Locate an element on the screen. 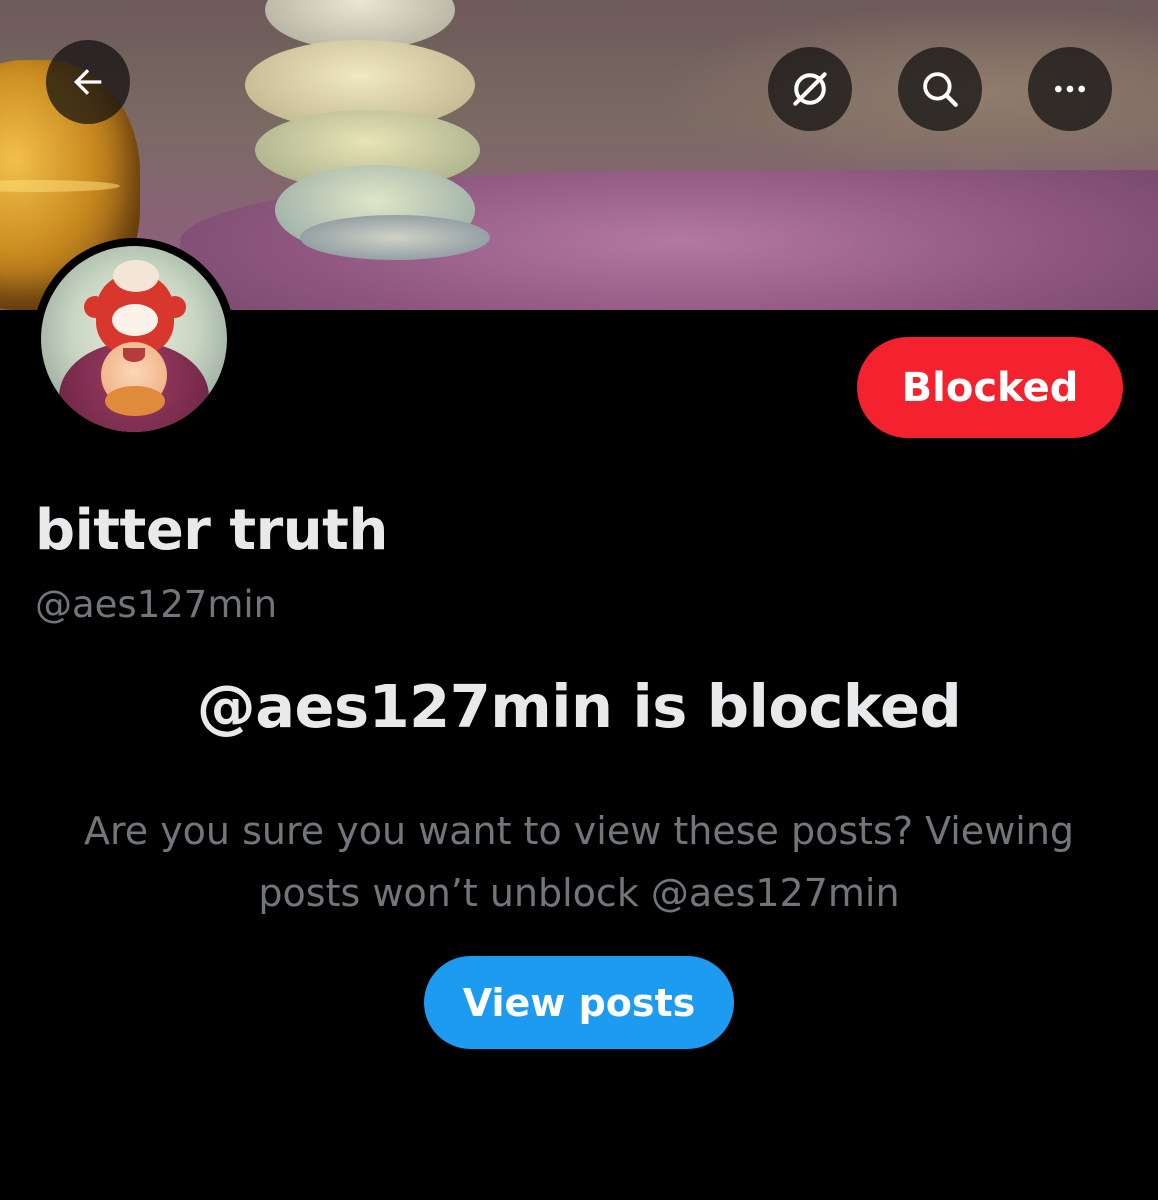 The image size is (1158, 1200). avatar-mouth is located at coordinates (134, 355).